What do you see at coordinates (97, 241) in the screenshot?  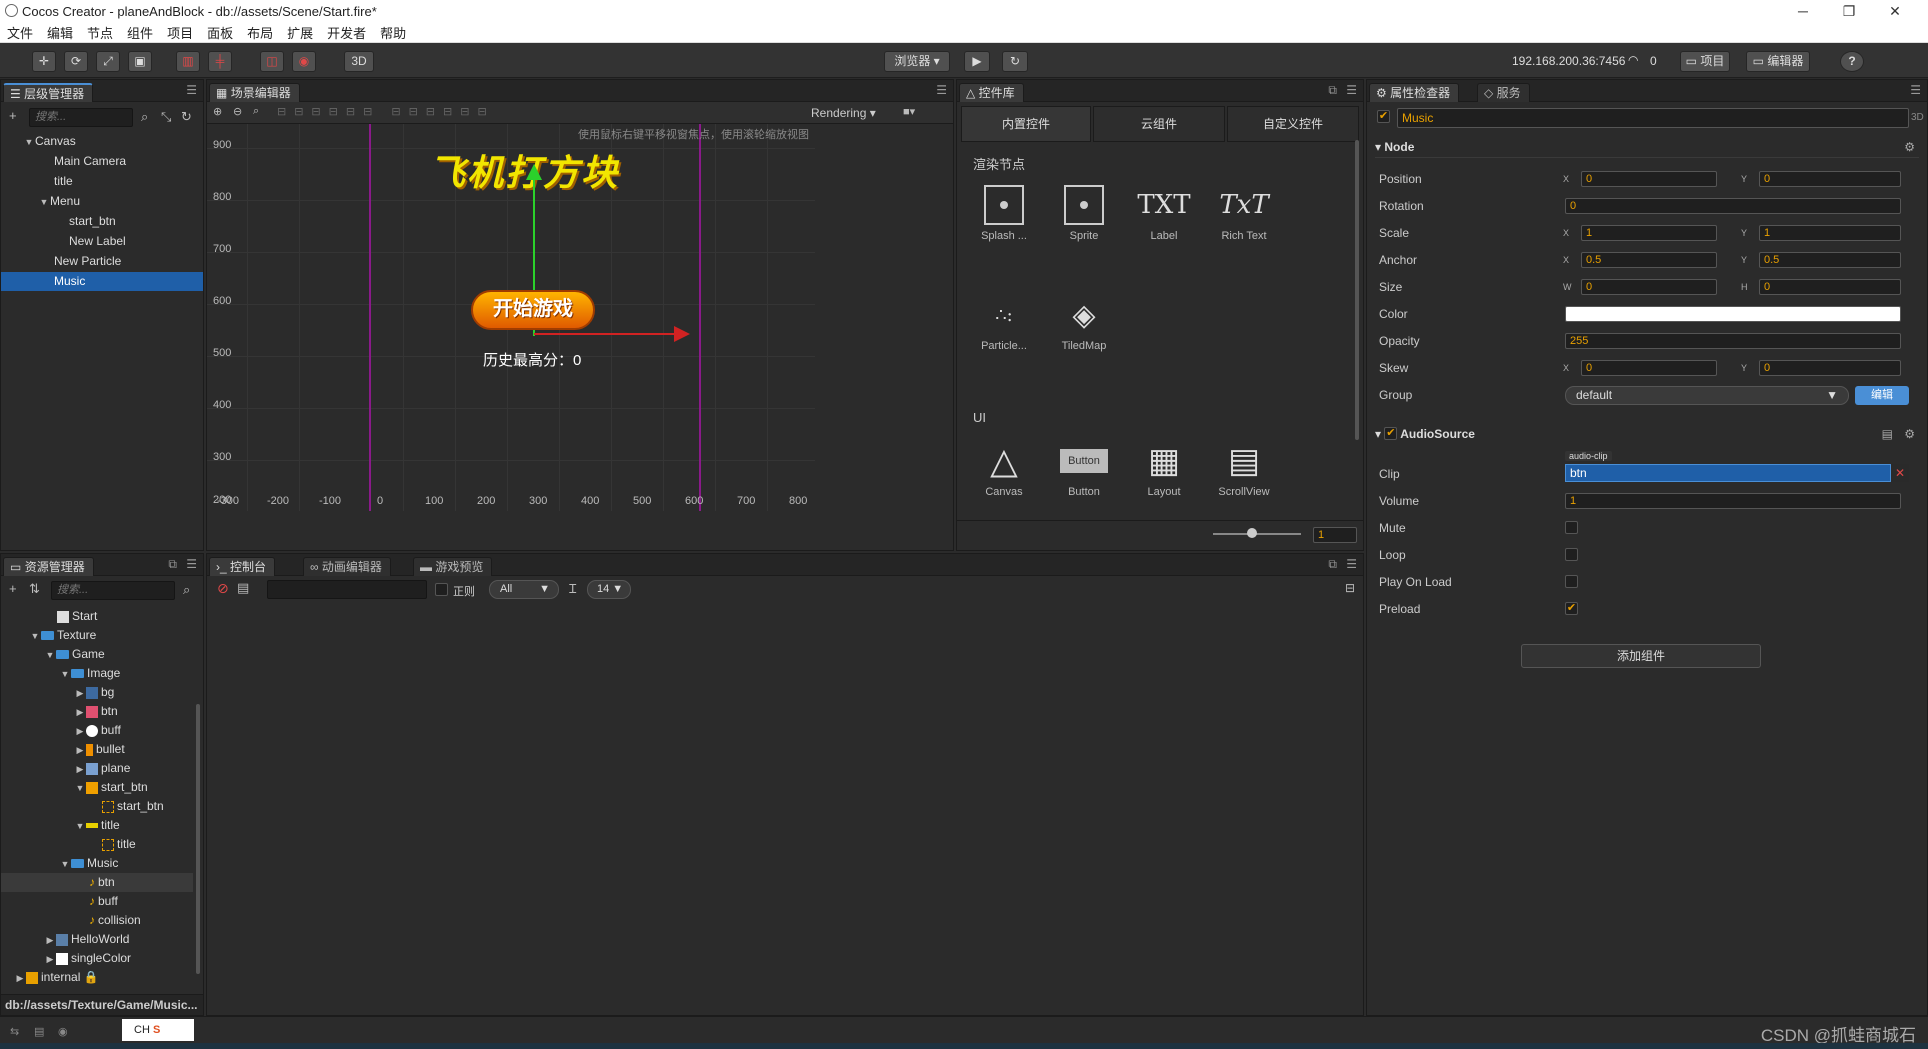 I see `tree-node-new-label: New Label` at bounding box center [97, 241].